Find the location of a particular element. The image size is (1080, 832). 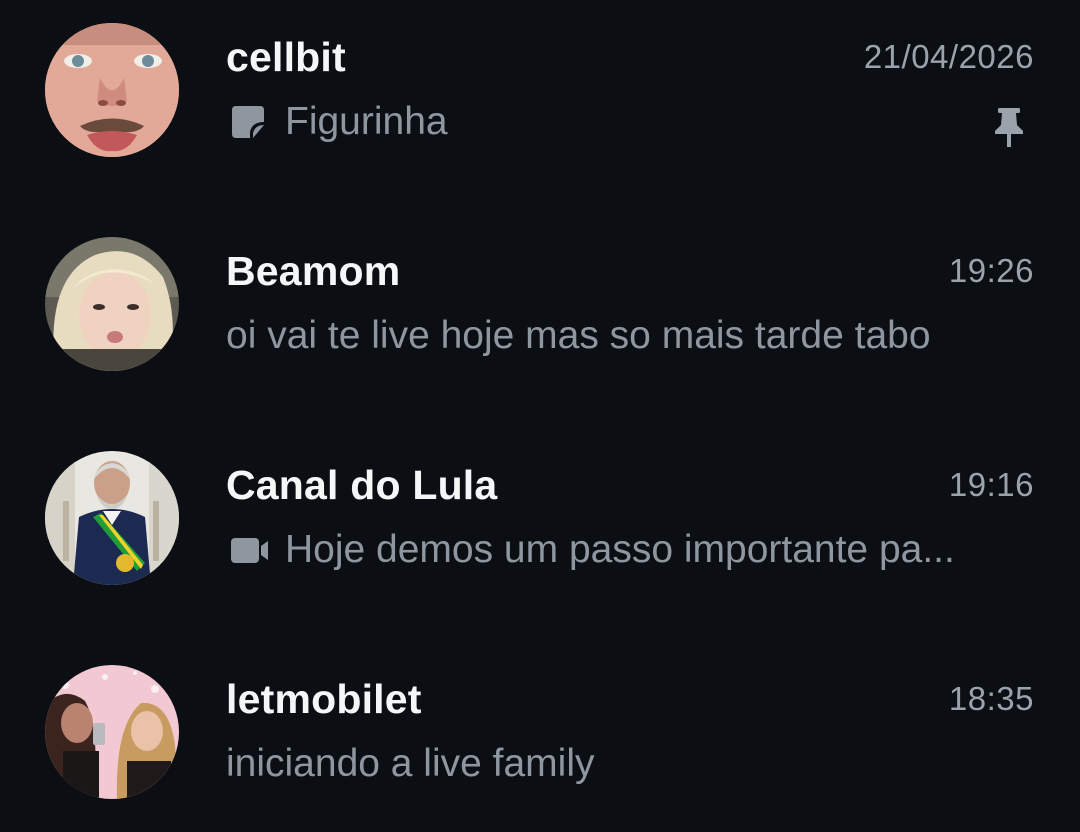

contact-name: cellbit is located at coordinates (286, 57).